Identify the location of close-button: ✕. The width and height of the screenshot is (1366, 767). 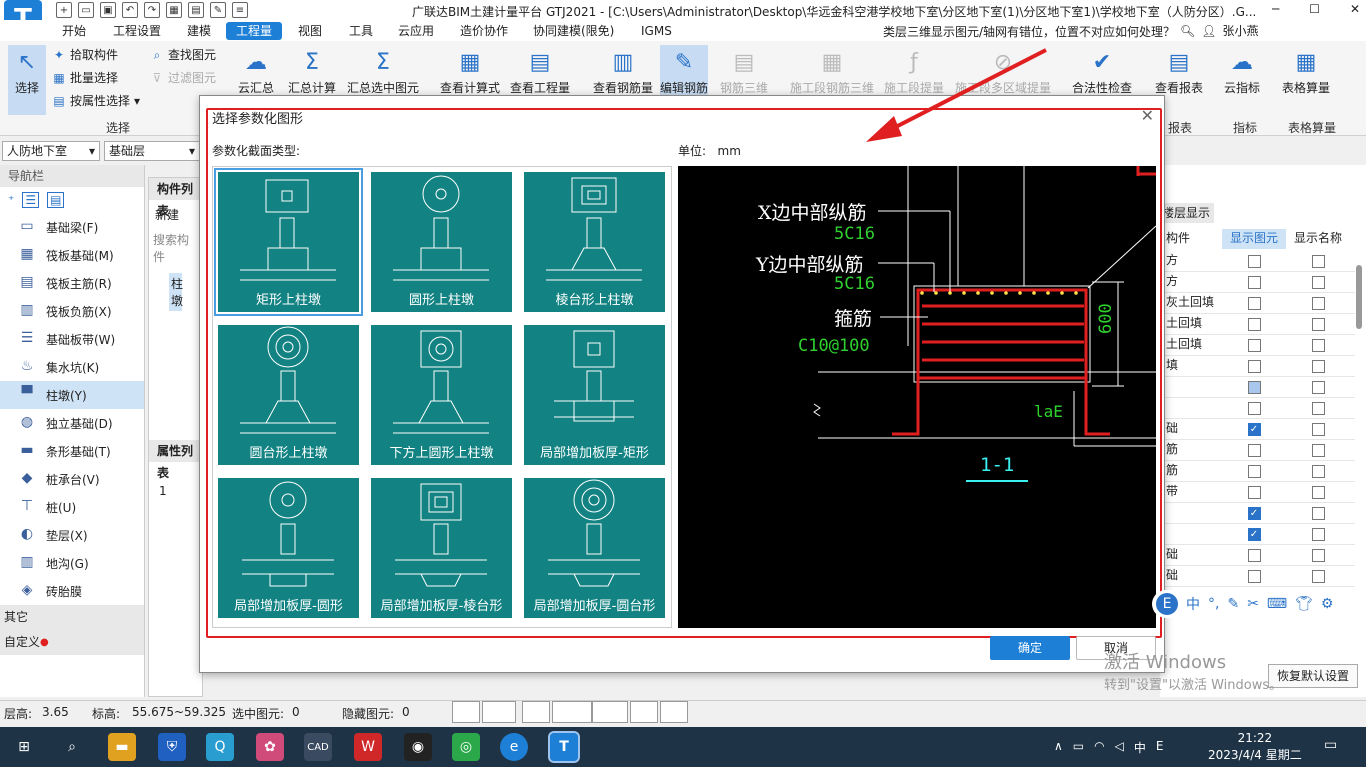
(1355, 9).